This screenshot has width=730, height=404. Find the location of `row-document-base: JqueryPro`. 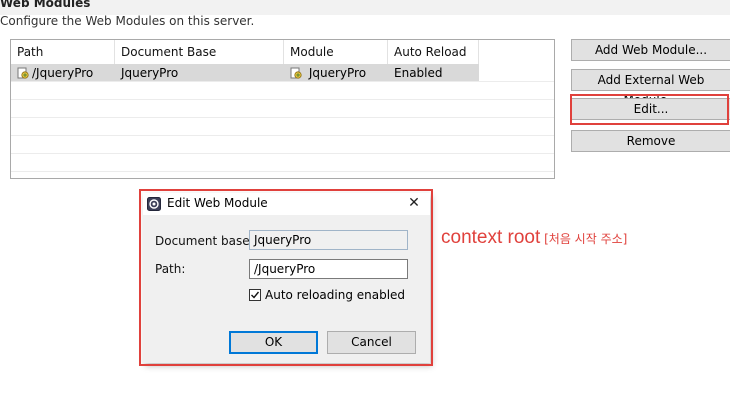

row-document-base: JqueryPro is located at coordinates (150, 73).